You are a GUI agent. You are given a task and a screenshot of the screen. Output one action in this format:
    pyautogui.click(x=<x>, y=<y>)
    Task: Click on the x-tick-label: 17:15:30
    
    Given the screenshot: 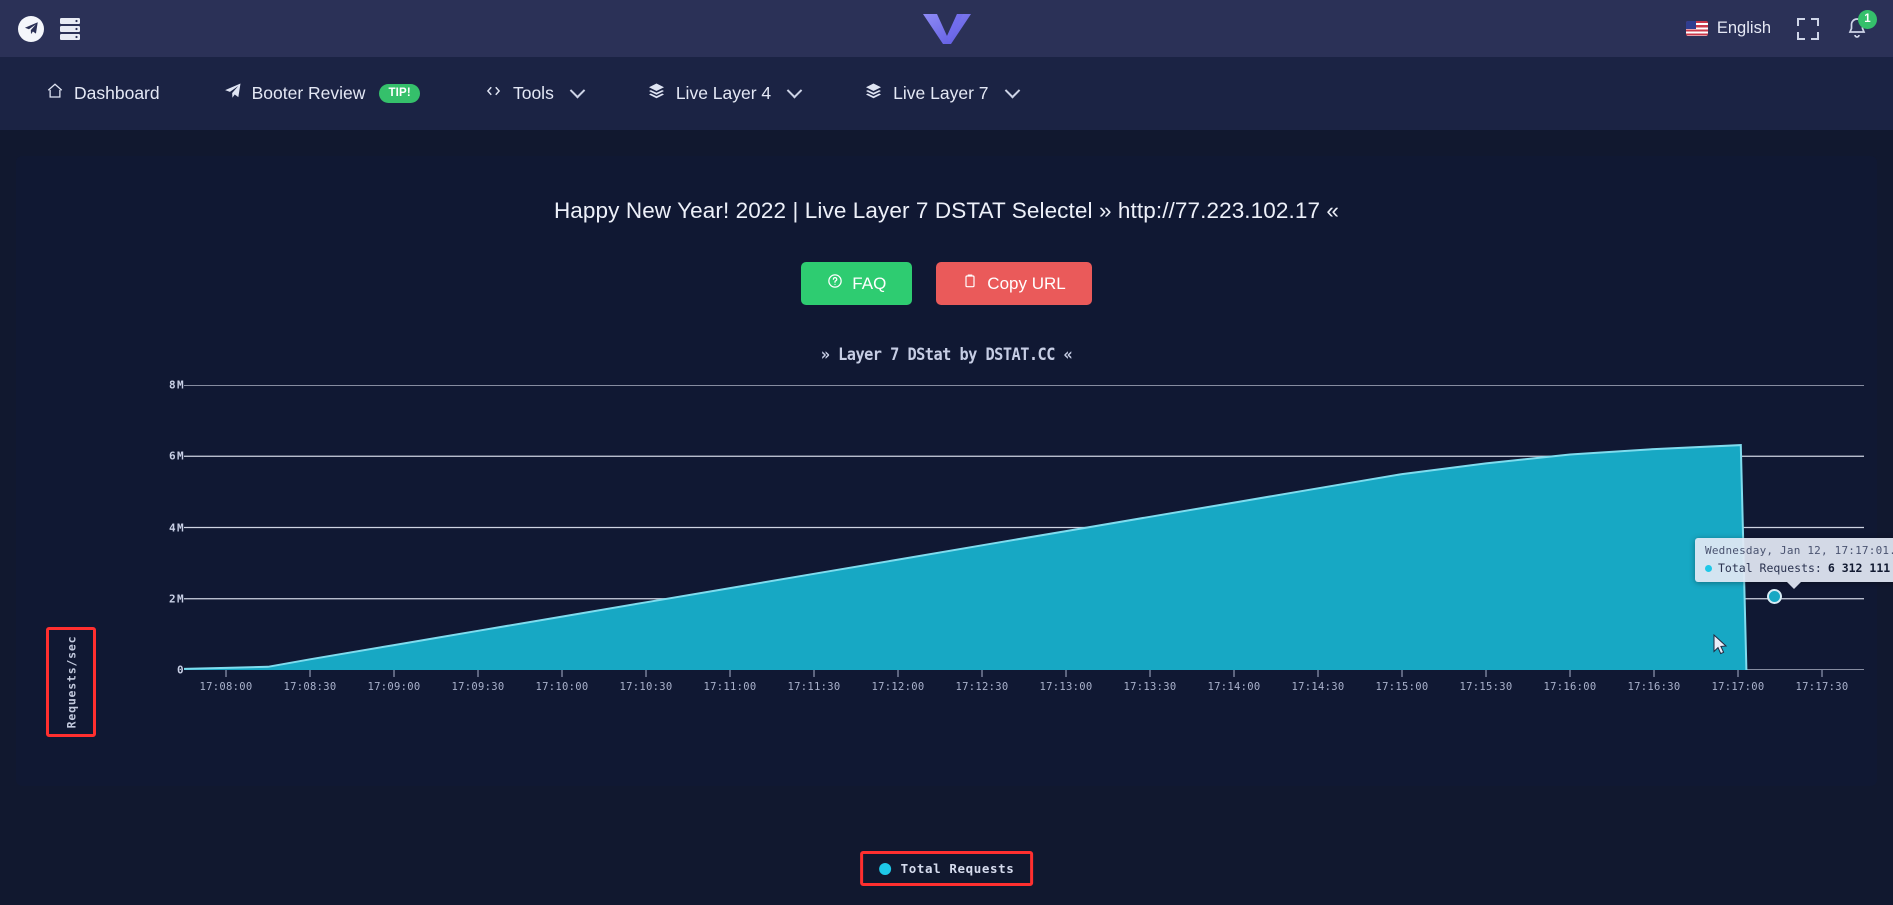 What is the action you would take?
    pyautogui.click(x=1486, y=681)
    